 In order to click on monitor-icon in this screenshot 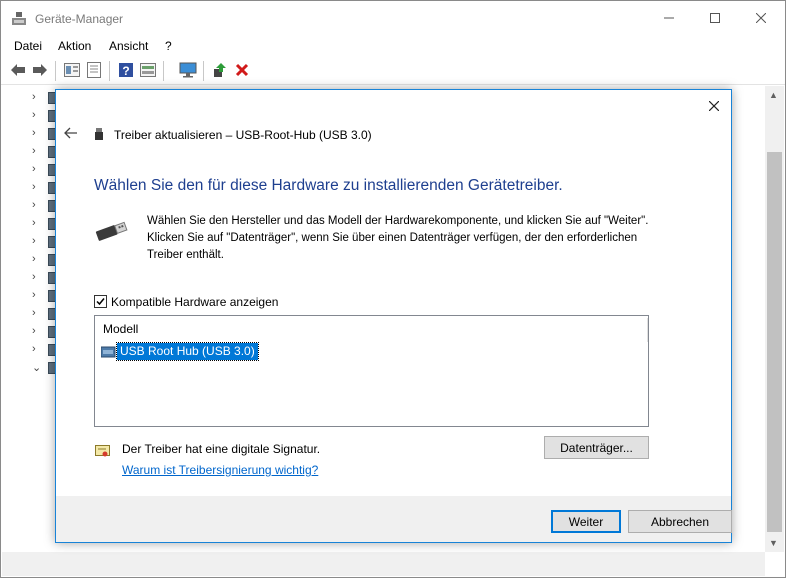, I will do `click(188, 70)`.